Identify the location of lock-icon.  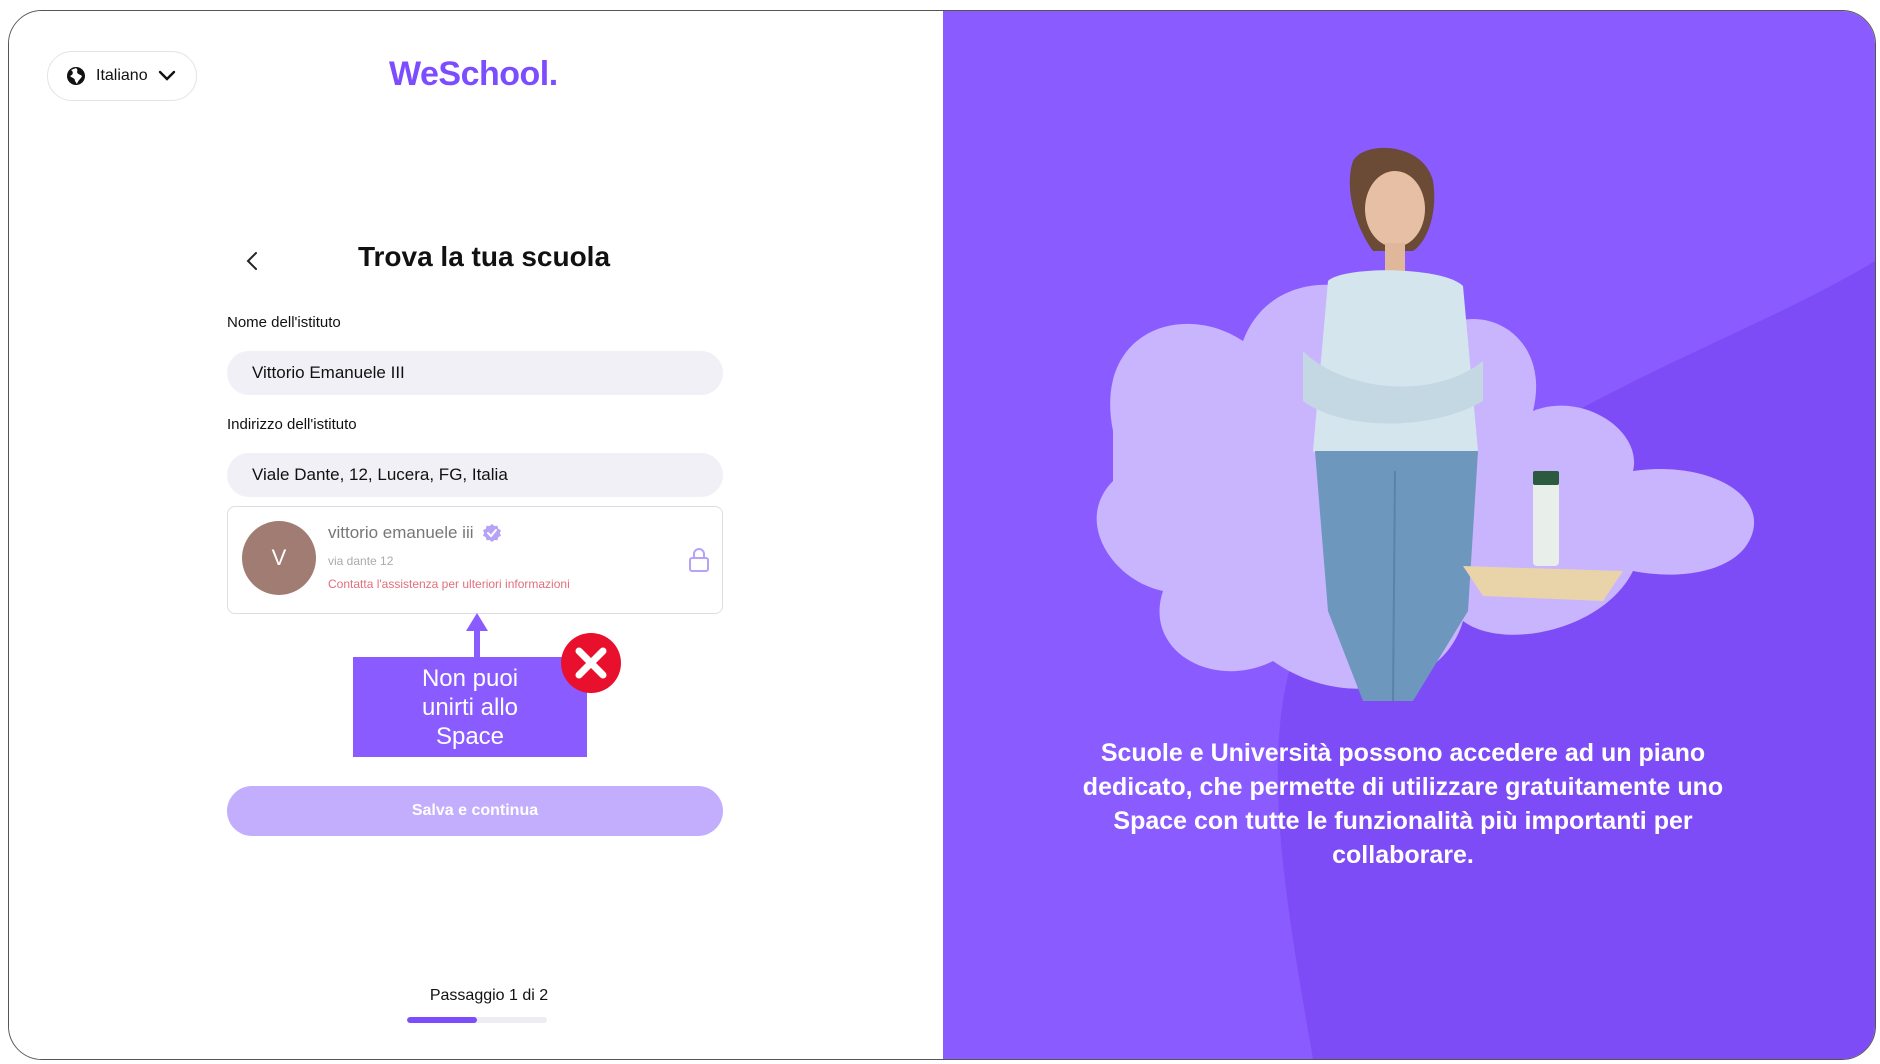
(699, 560).